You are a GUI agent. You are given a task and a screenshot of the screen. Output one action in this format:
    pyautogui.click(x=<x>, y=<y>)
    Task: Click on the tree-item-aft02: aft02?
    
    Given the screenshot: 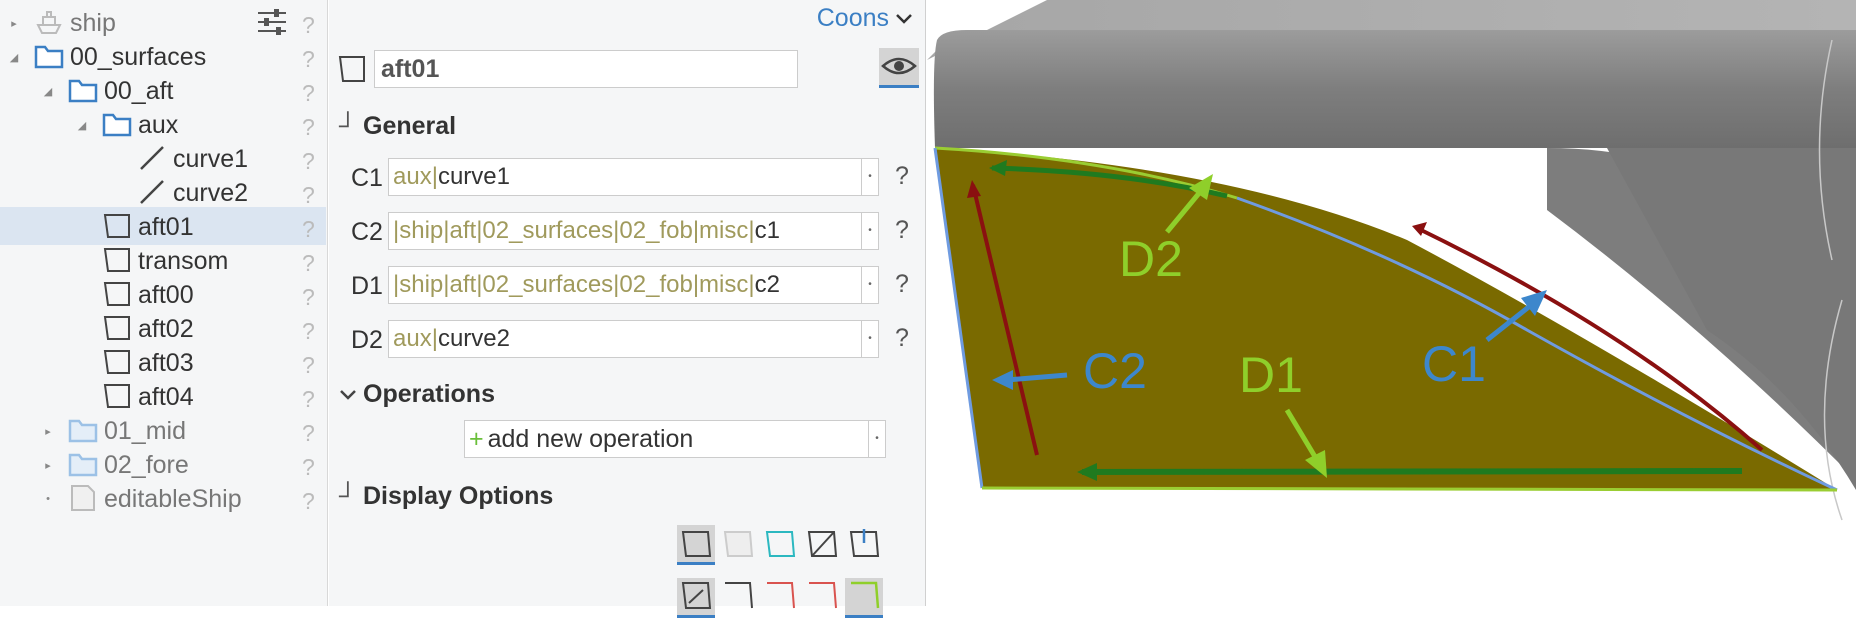 What is the action you would take?
    pyautogui.click(x=163, y=328)
    